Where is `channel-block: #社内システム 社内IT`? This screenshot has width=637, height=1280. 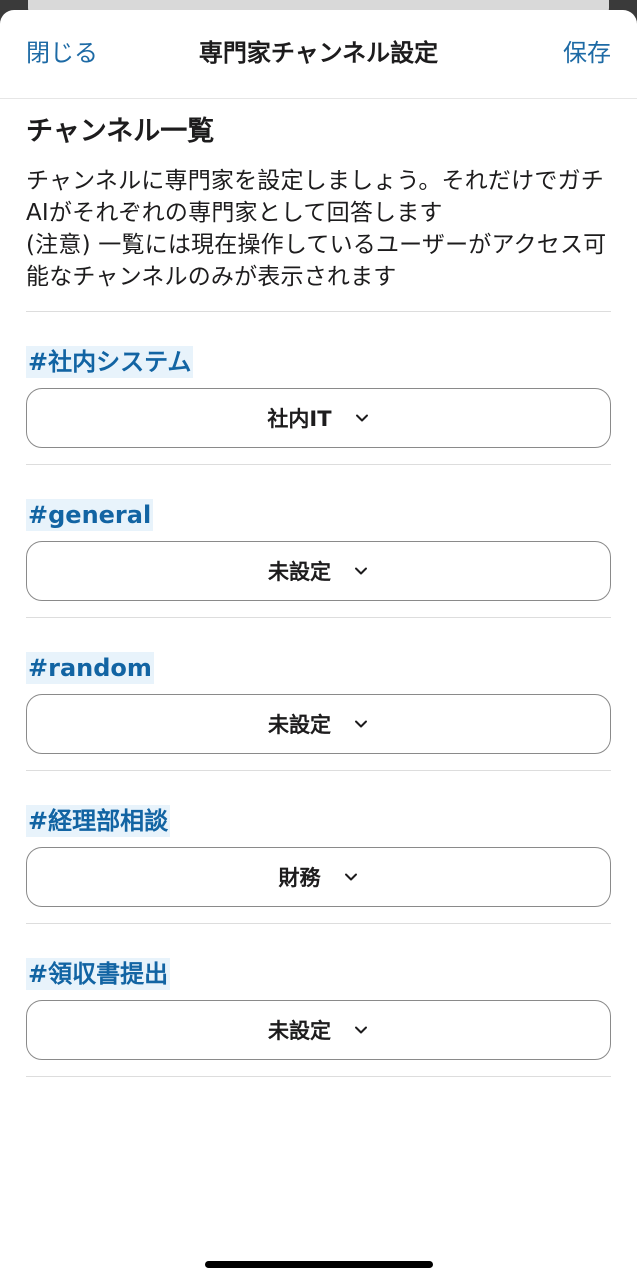 channel-block: #社内システム 社内IT is located at coordinates (318, 388).